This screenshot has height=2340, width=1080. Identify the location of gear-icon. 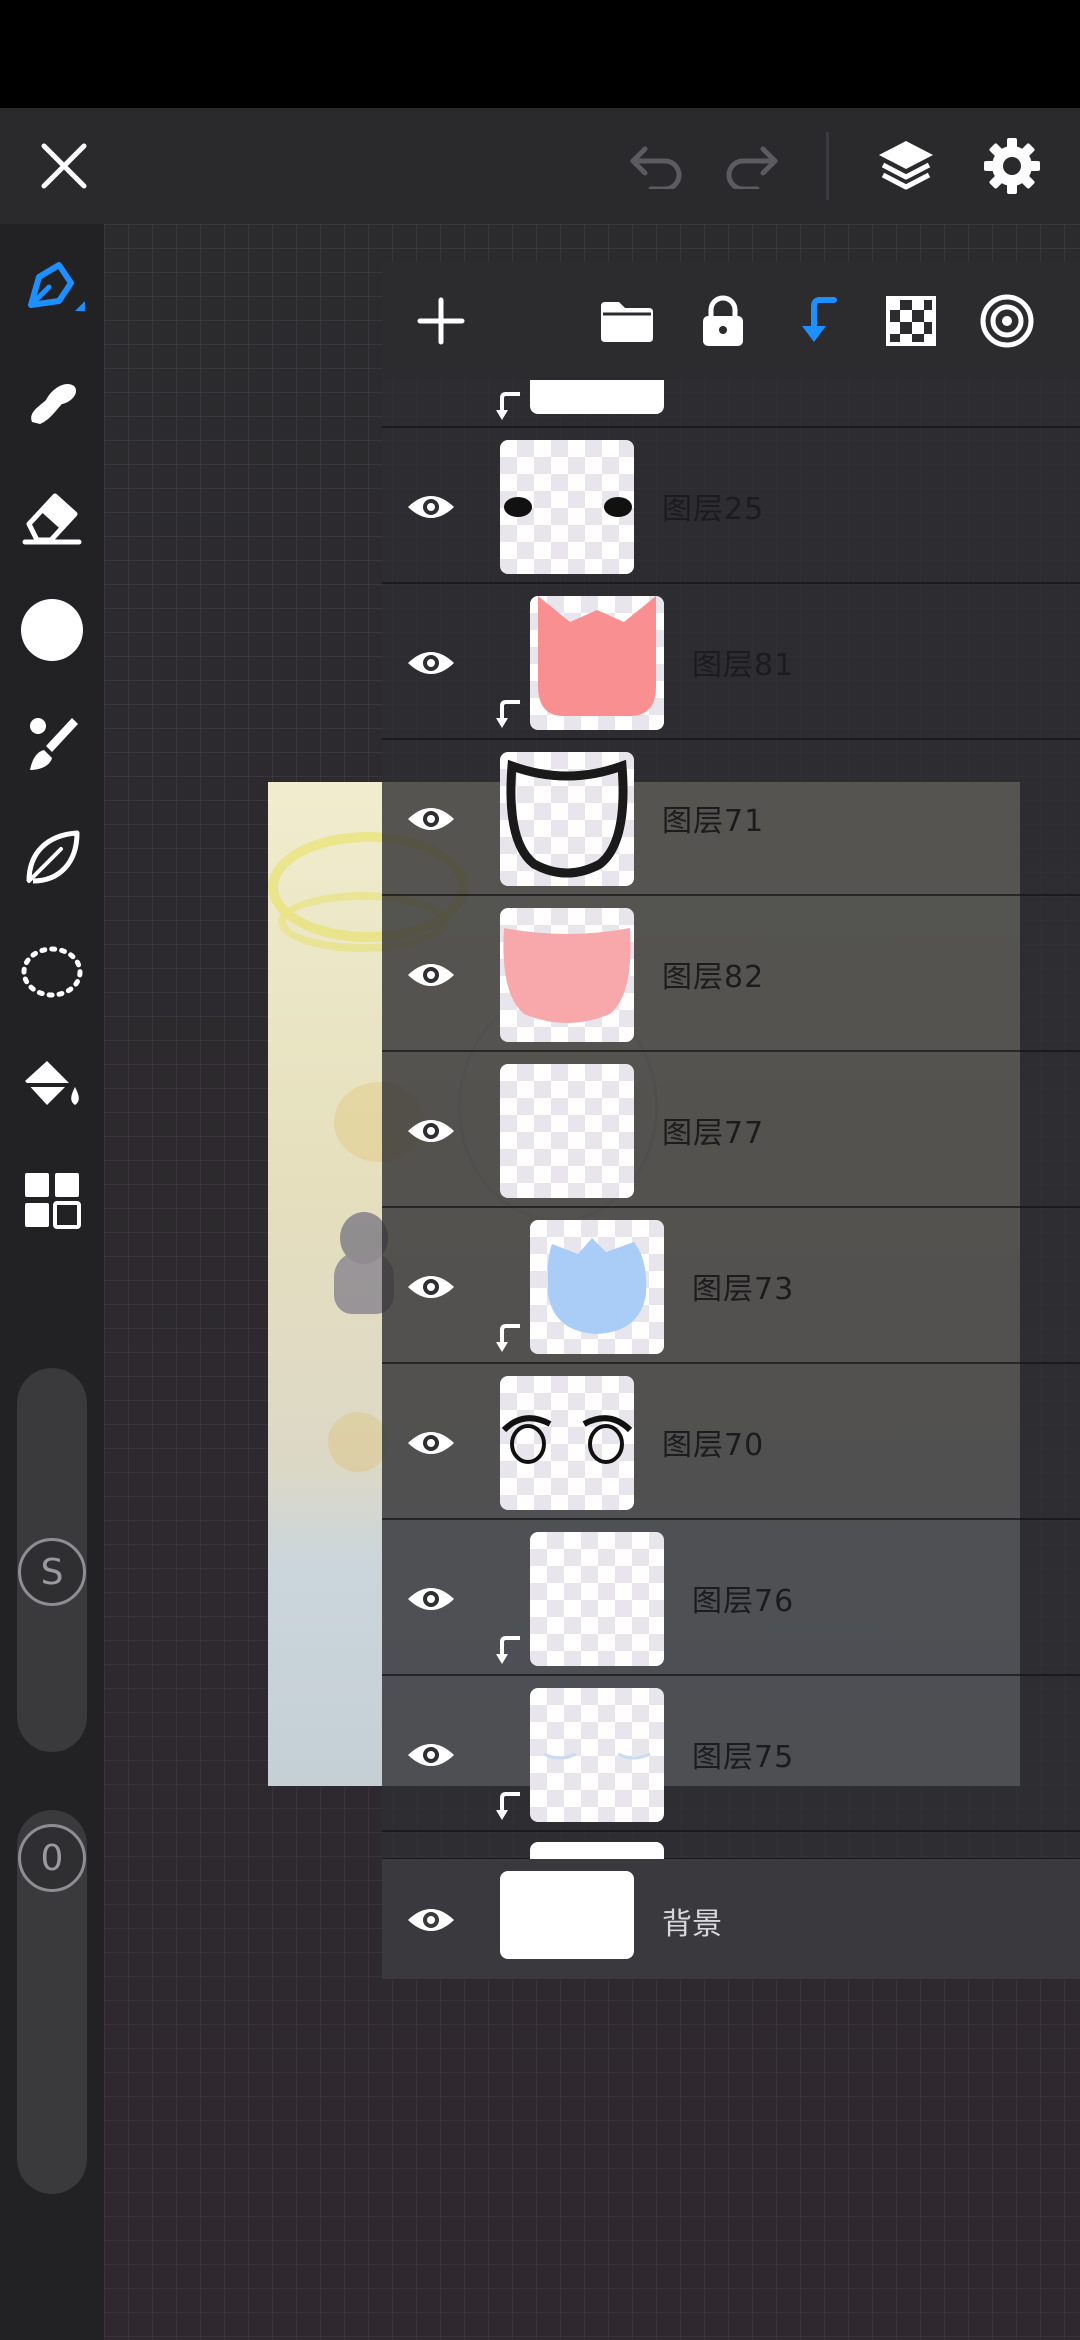
(1012, 166).